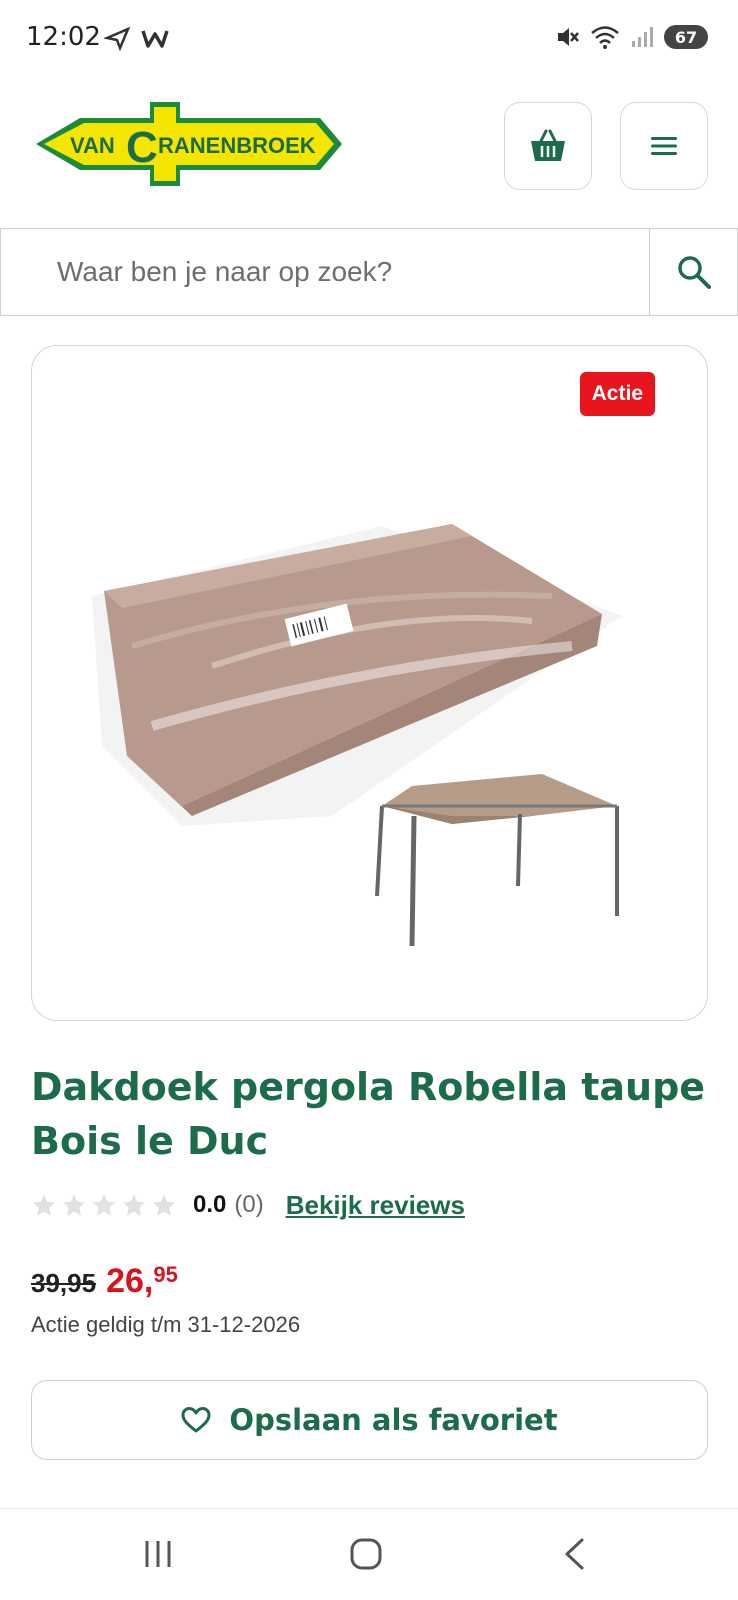 The width and height of the screenshot is (738, 1600). What do you see at coordinates (155, 39) in the screenshot?
I see `w-app-icon` at bounding box center [155, 39].